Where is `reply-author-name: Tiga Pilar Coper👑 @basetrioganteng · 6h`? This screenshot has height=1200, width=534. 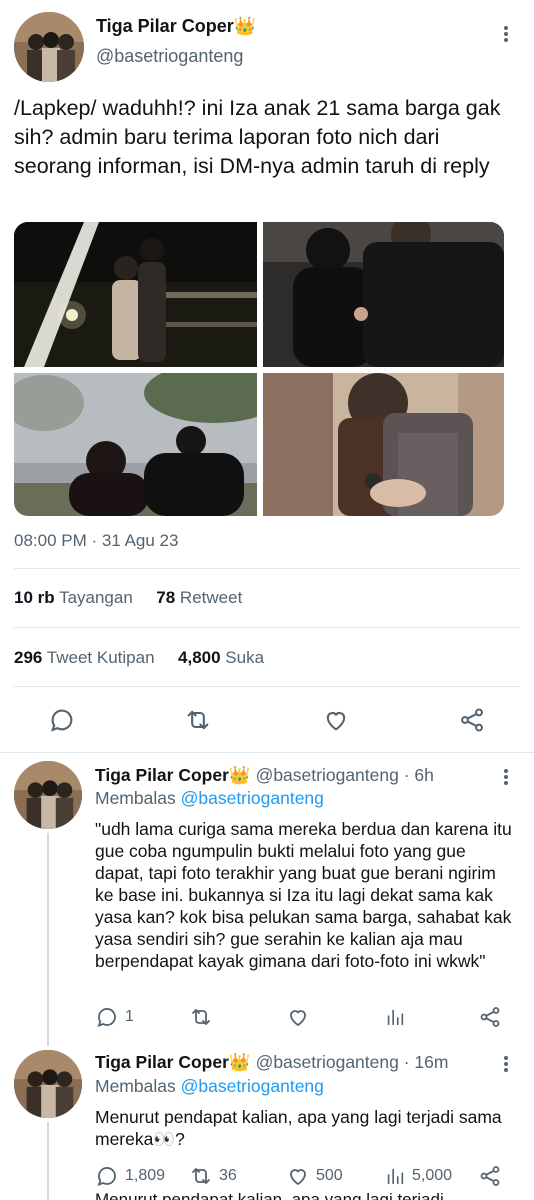
reply-author-name: Tiga Pilar Coper👑 @basetrioganteng · 6h is located at coordinates (264, 775).